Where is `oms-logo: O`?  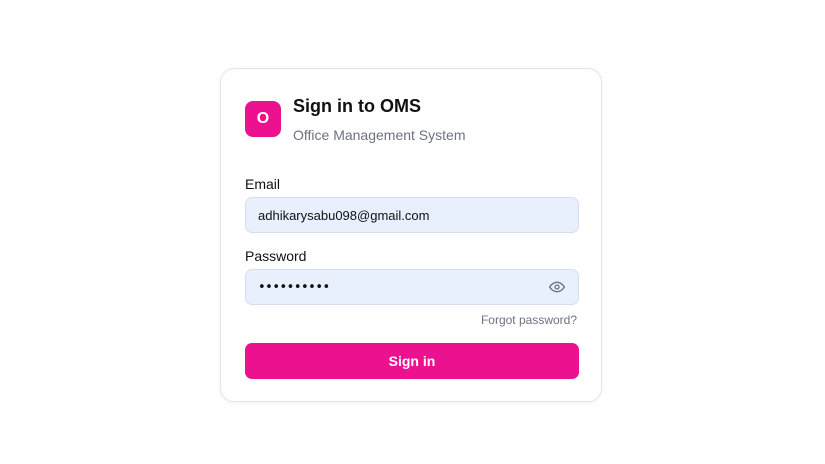
oms-logo: O is located at coordinates (263, 119).